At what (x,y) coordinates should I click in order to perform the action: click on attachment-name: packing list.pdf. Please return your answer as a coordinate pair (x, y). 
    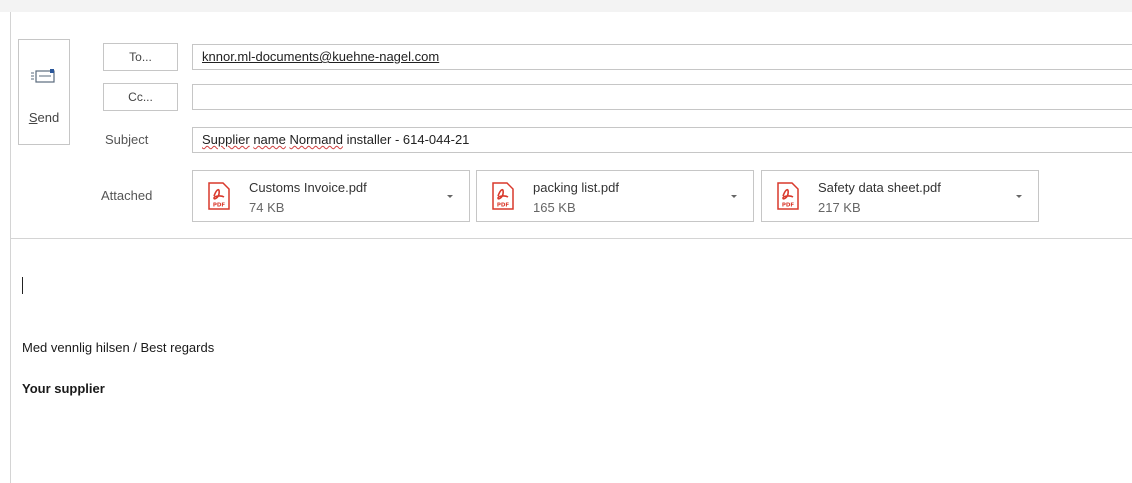
    Looking at the image, I should click on (576, 187).